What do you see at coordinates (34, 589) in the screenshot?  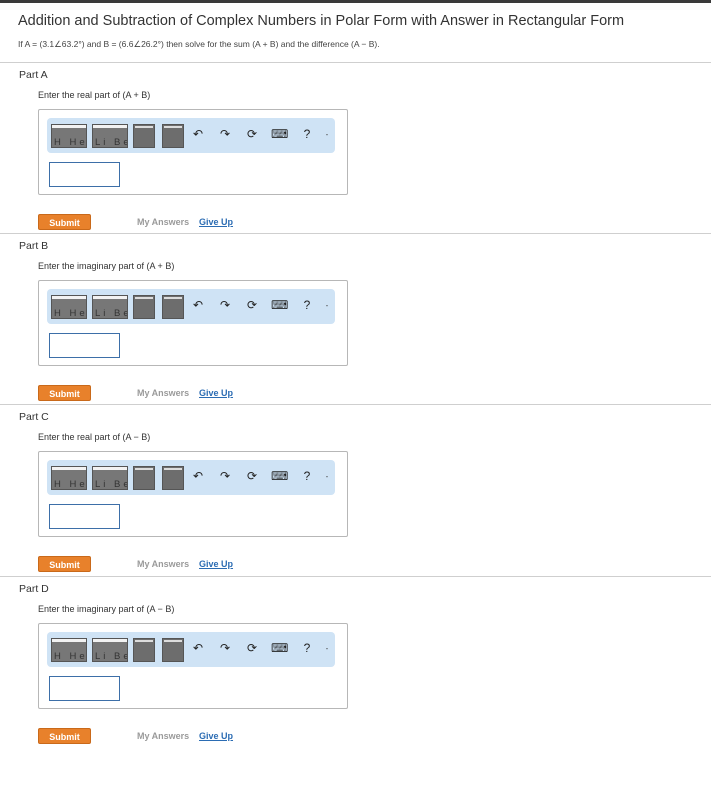 I see `part-title: Part D` at bounding box center [34, 589].